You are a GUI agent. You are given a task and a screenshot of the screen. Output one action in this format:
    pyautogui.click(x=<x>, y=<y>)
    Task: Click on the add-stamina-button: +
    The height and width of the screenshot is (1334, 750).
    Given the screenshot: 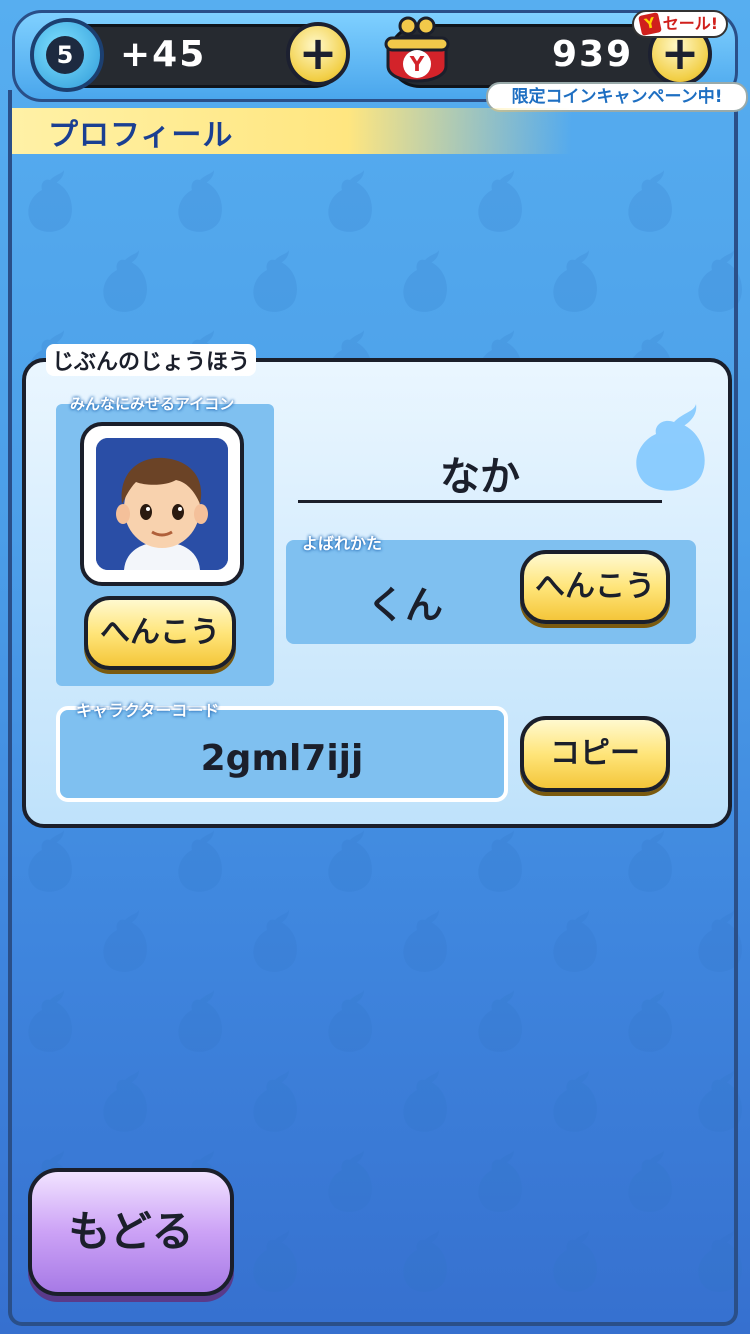 What is the action you would take?
    pyautogui.click(x=318, y=54)
    